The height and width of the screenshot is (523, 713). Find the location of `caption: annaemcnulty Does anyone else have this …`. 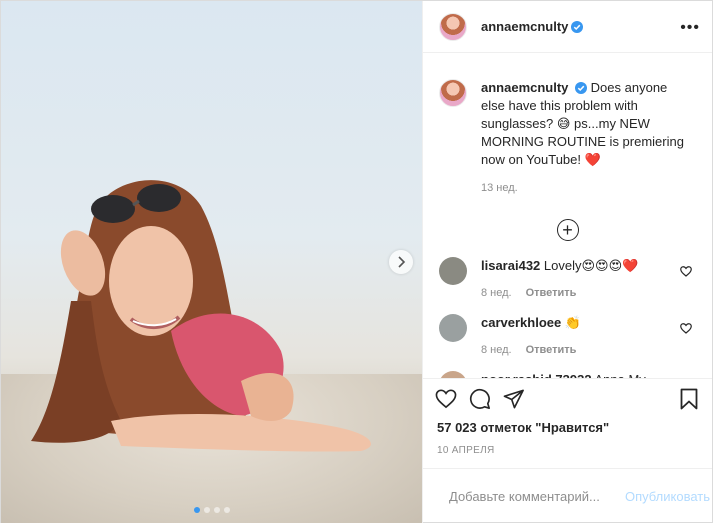

caption: annaemcnulty Does anyone else have this … is located at coordinates (567, 125).